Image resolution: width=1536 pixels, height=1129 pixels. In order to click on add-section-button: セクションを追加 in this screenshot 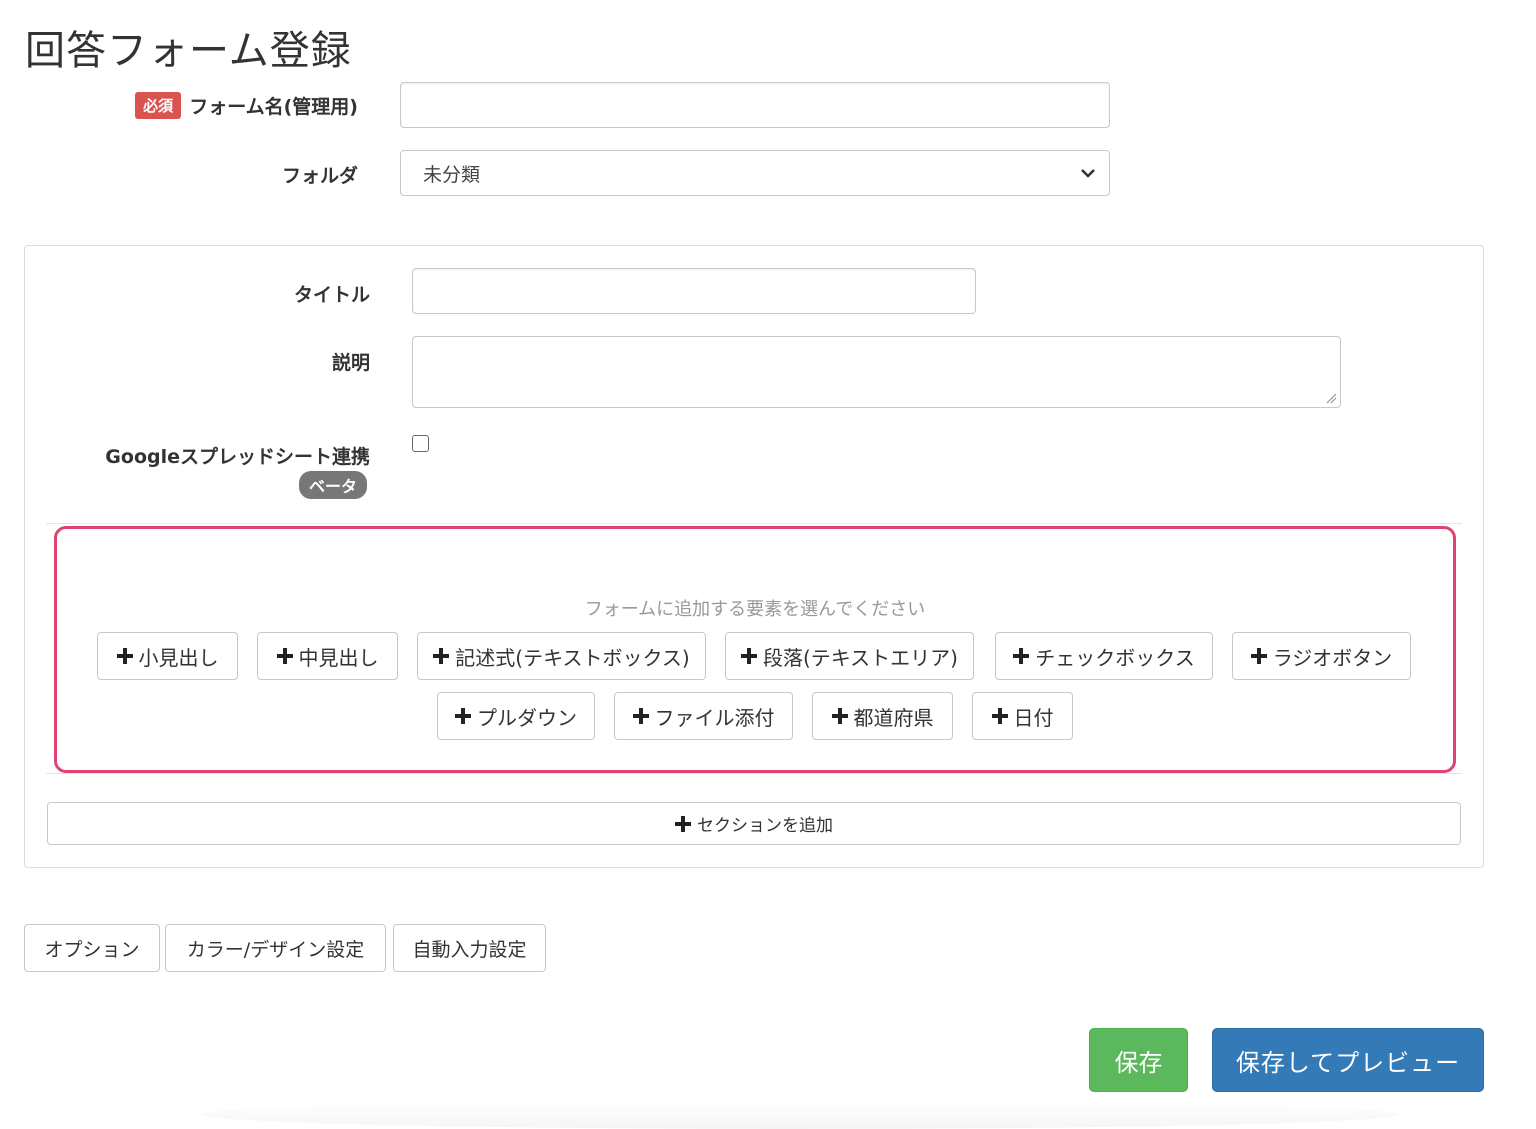, I will do `click(754, 823)`.